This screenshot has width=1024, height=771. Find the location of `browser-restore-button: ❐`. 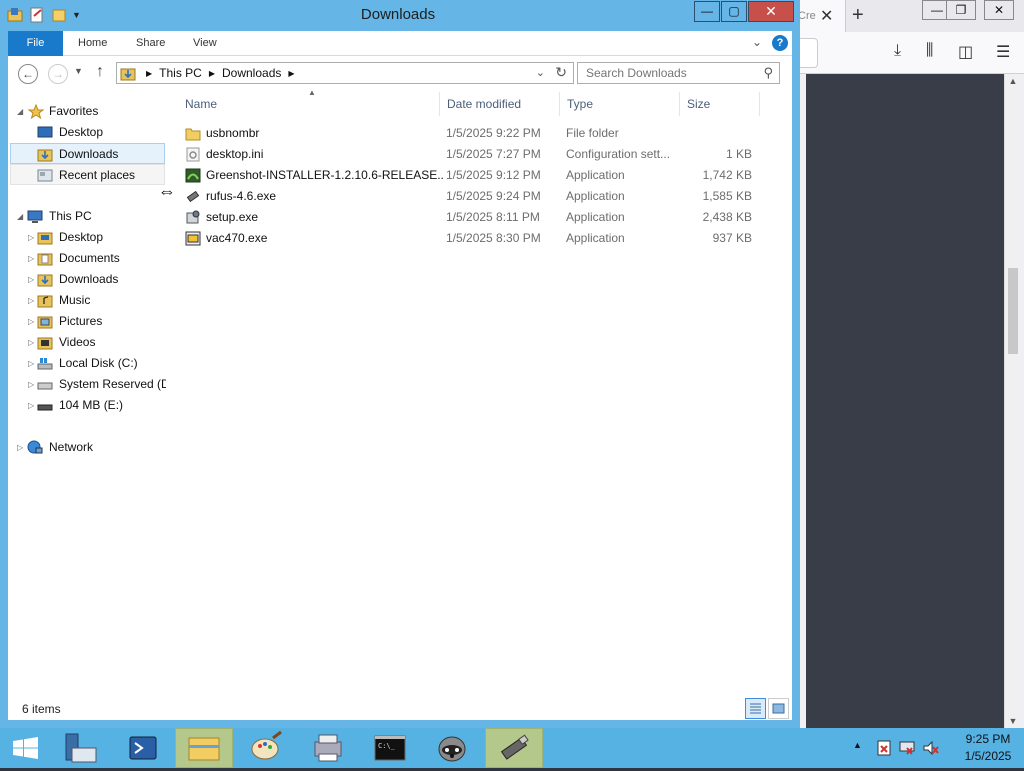

browser-restore-button: ❐ is located at coordinates (961, 10).